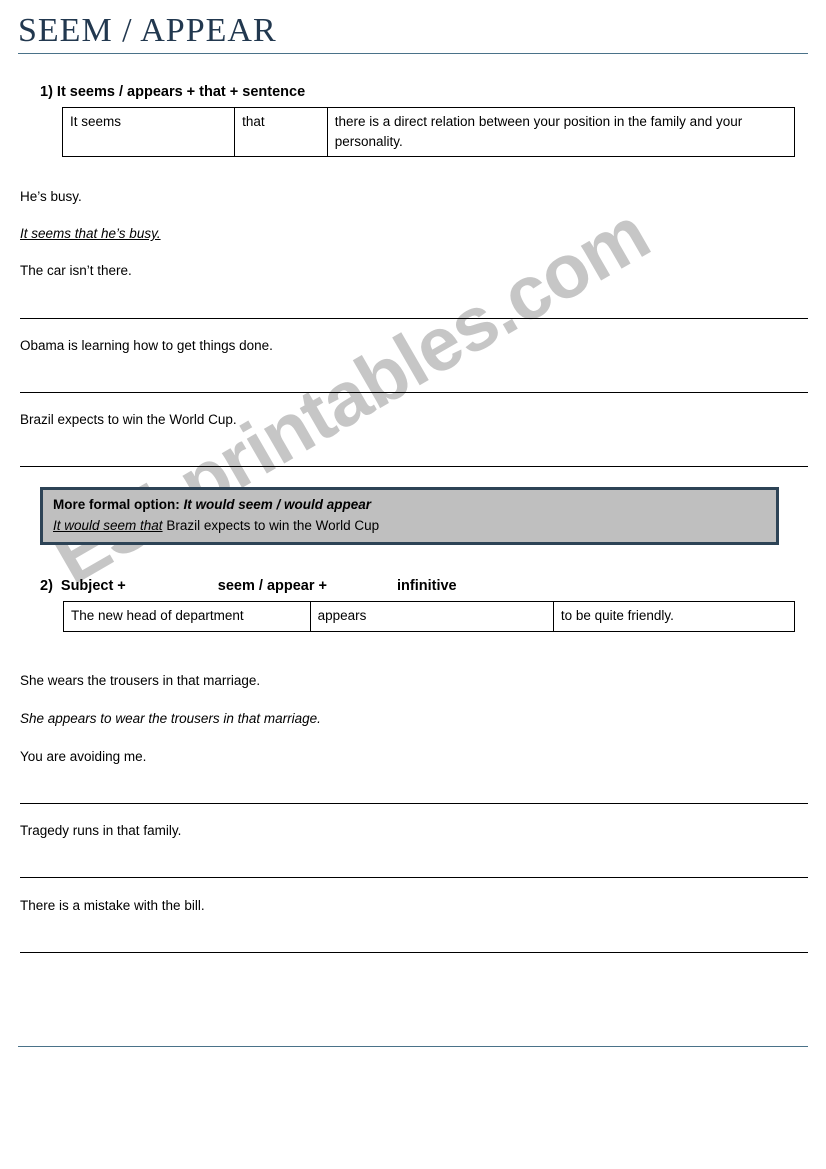 This screenshot has width=826, height=1169. Describe the element at coordinates (173, 92) in the screenshot. I see `section-1-heading: 1) It seems / appears + that + sentence` at that location.